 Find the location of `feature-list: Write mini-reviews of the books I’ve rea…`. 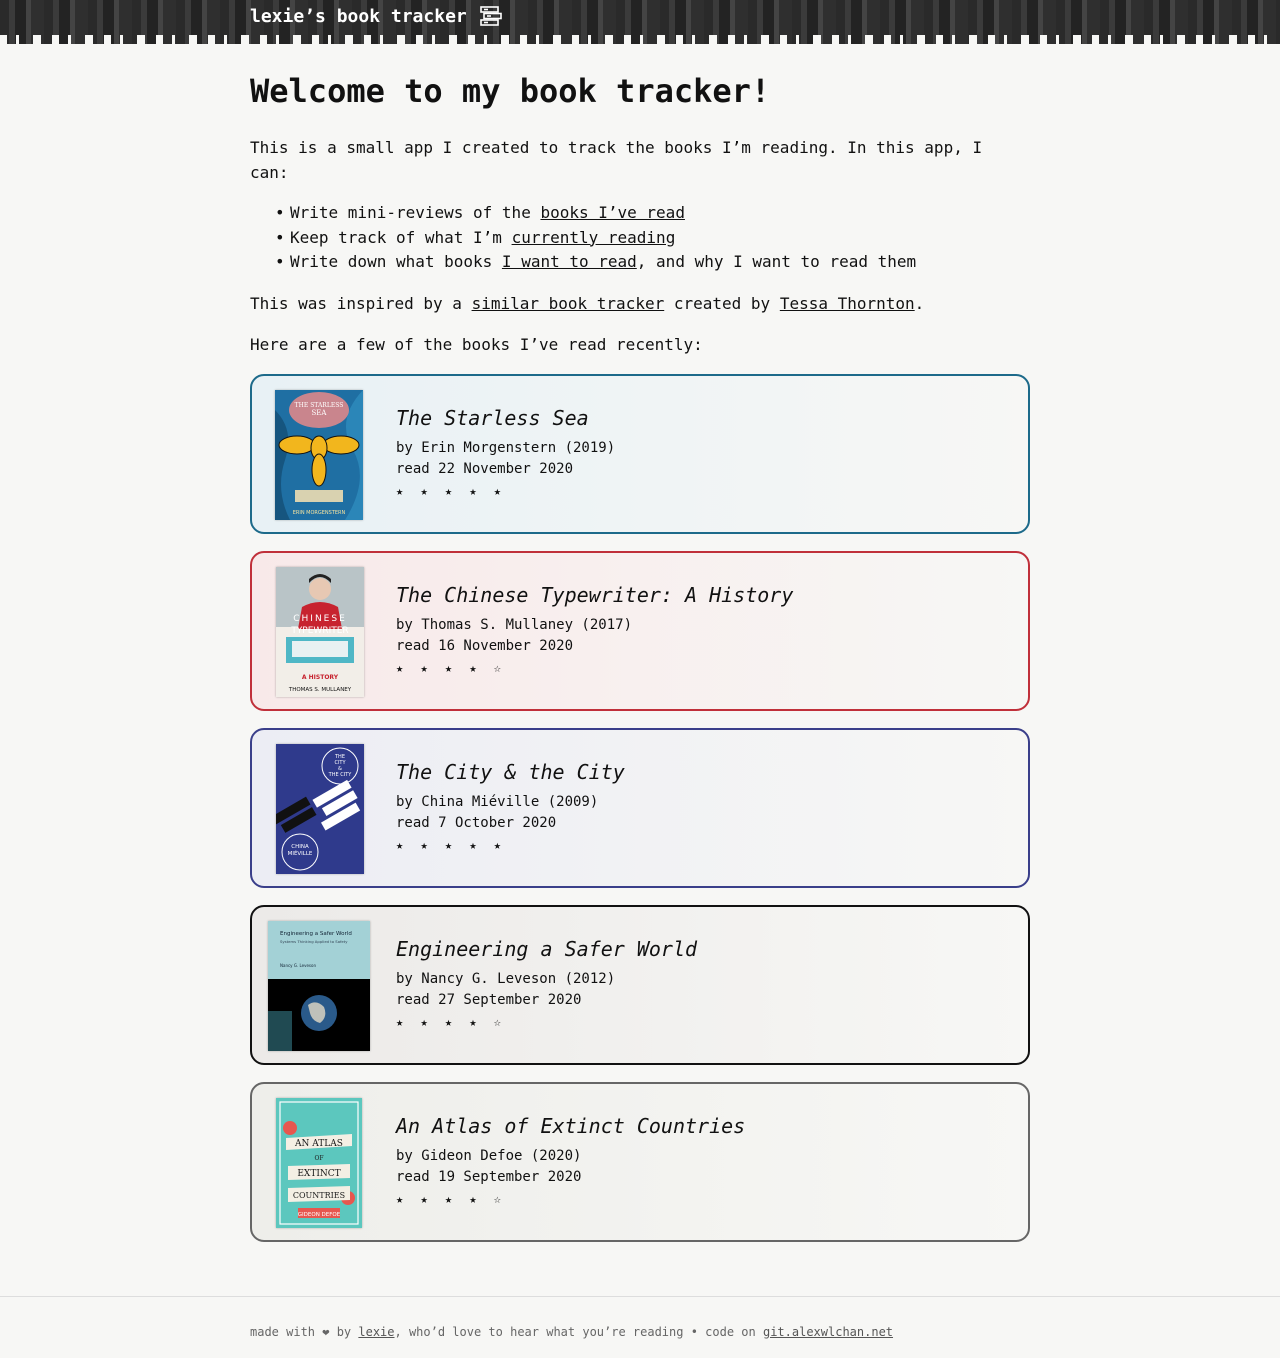

feature-list: Write mini-reviews of the books I’ve rea… is located at coordinates (640, 238).